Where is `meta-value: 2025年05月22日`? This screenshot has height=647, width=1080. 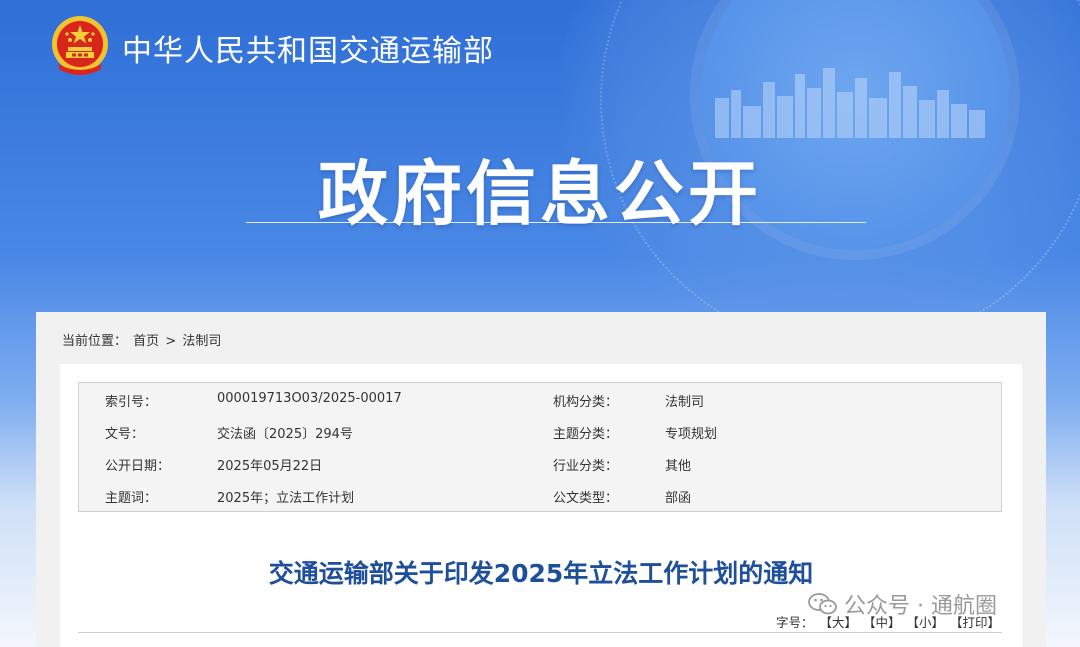 meta-value: 2025年05月22日 is located at coordinates (270, 466).